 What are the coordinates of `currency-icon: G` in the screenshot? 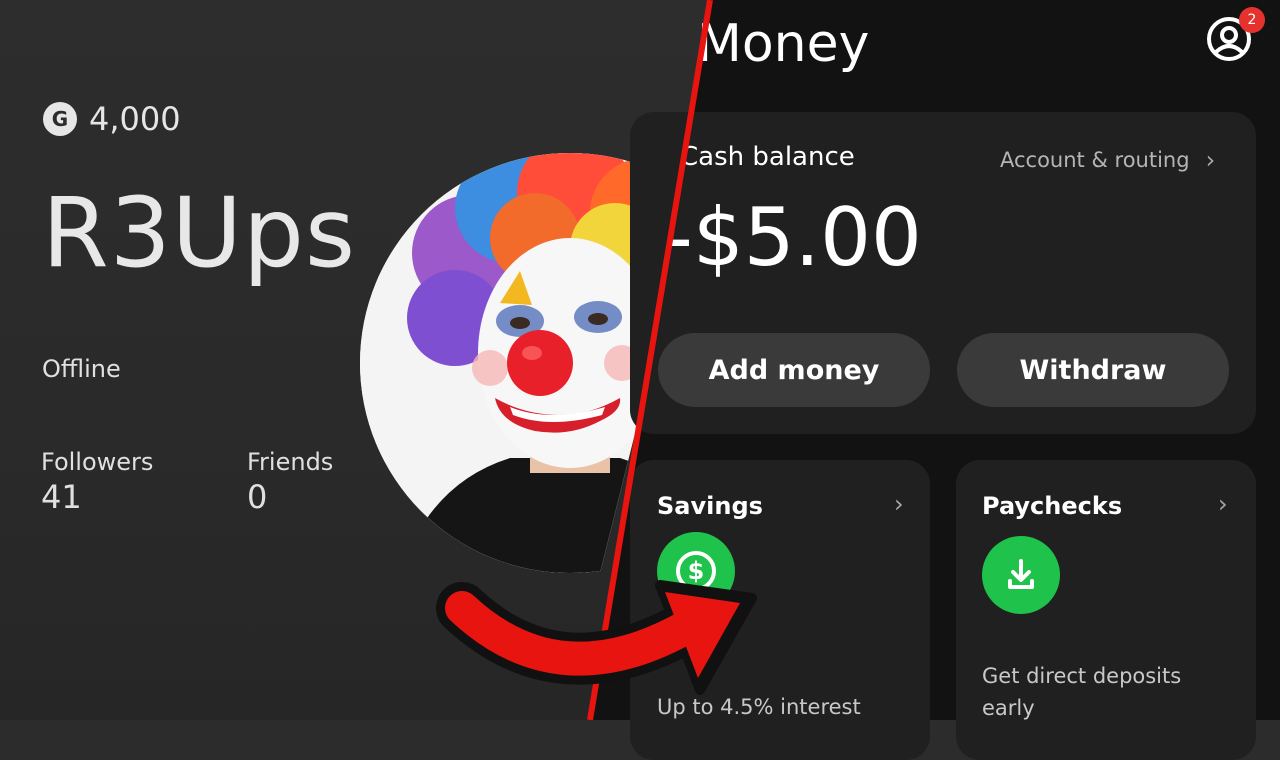 It's located at (60, 119).